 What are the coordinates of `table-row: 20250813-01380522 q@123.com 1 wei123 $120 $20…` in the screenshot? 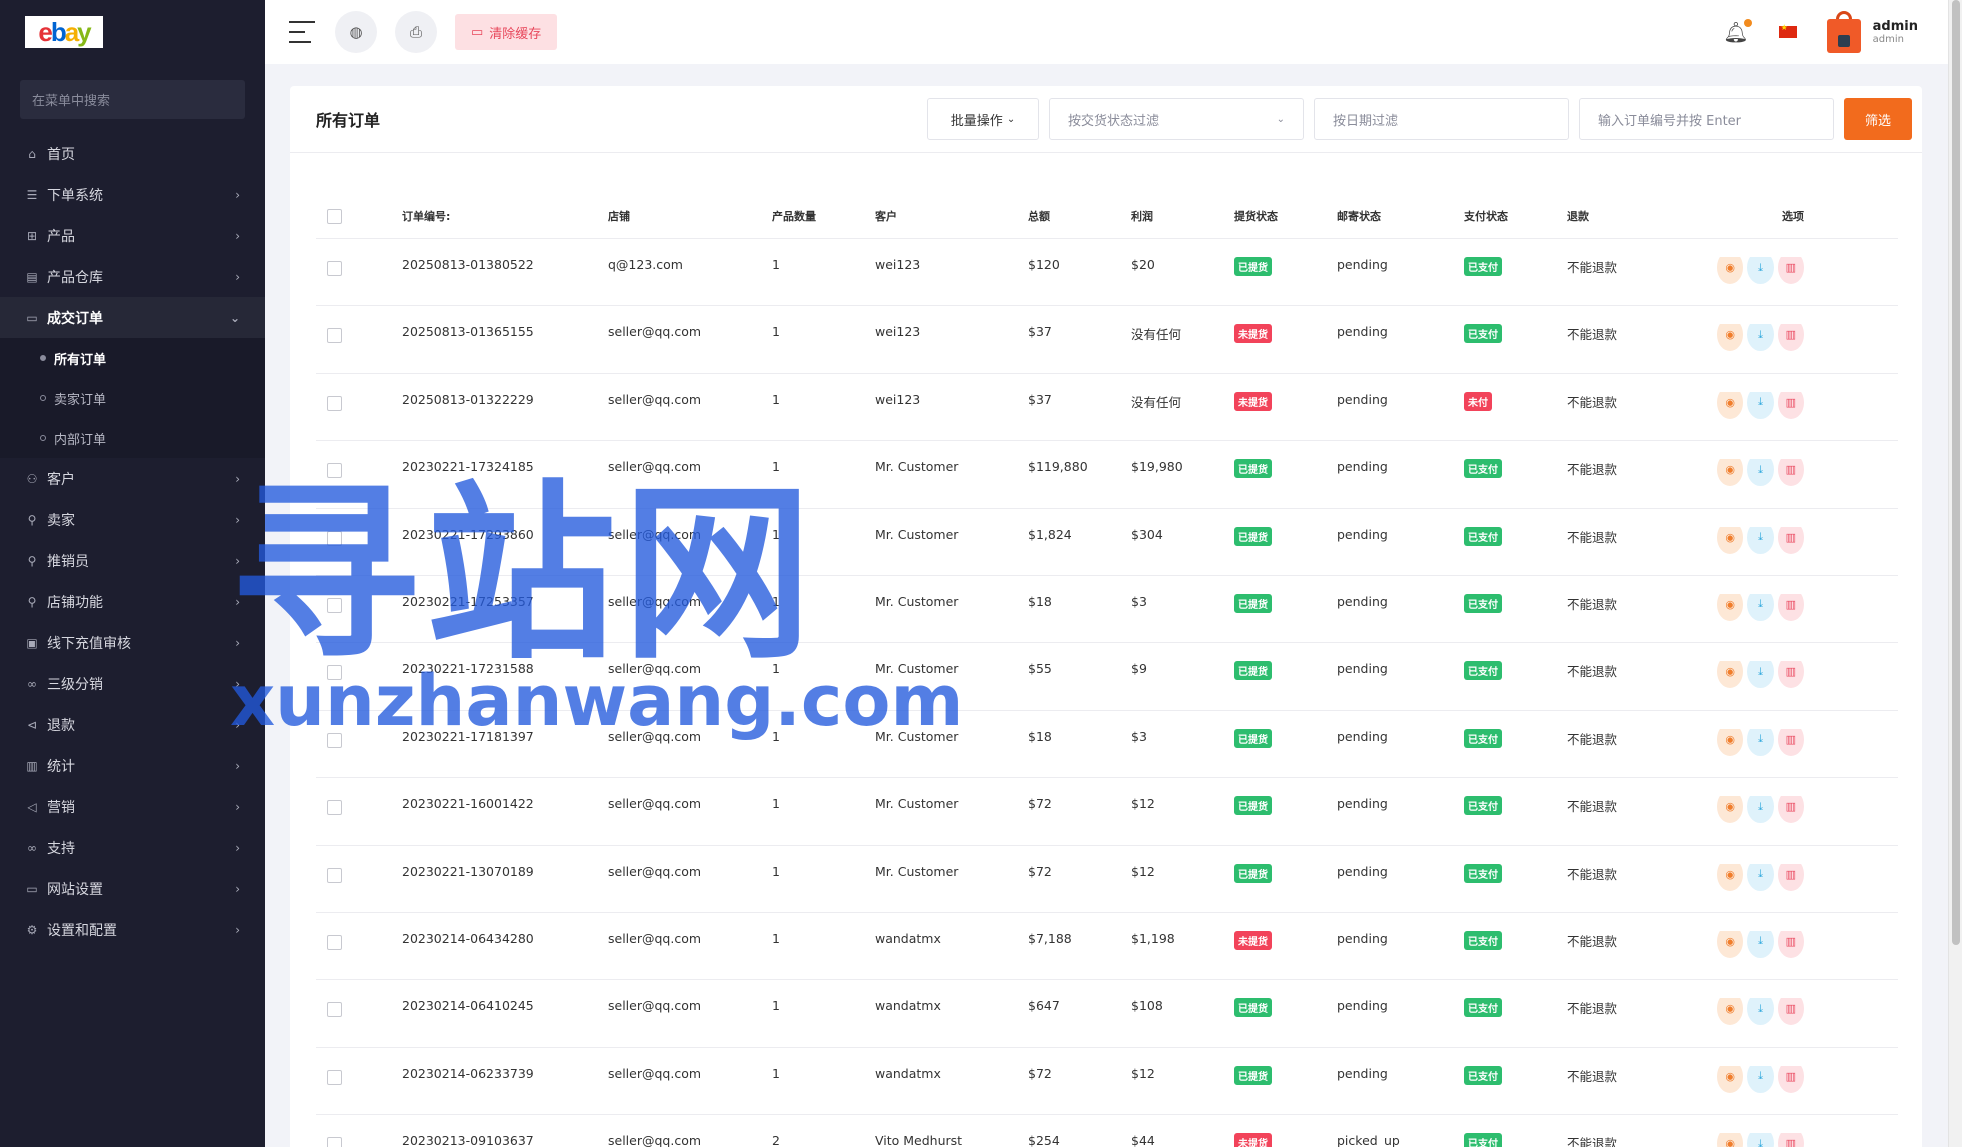 It's located at (1107, 273).